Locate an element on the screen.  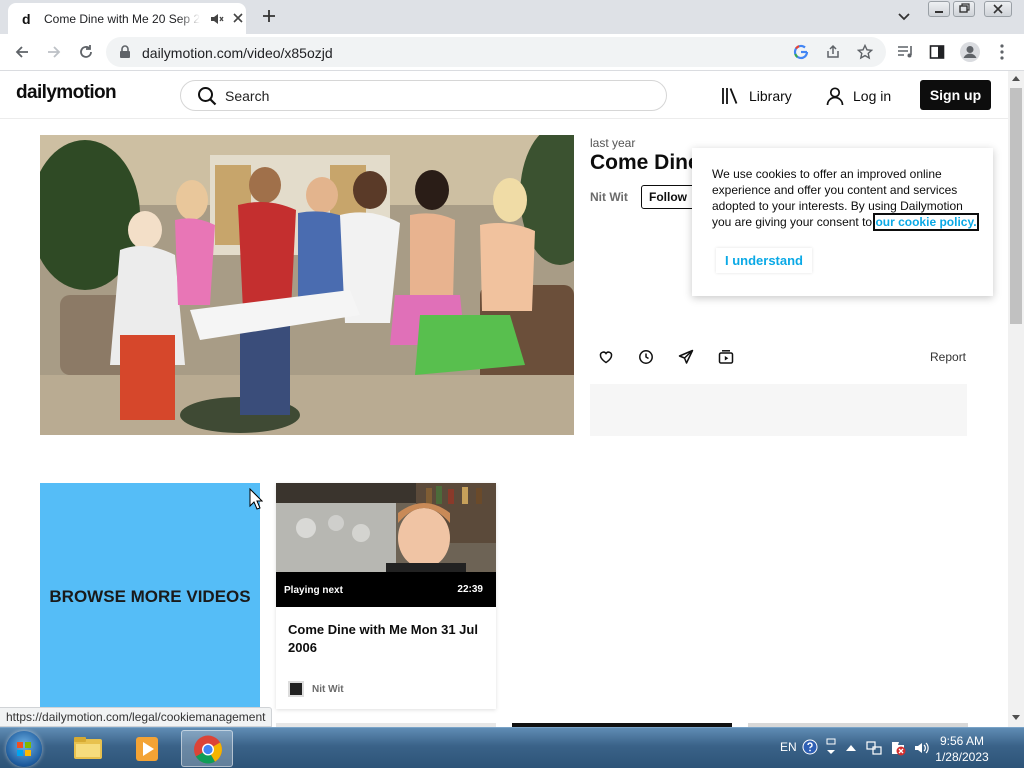
minimize-button is located at coordinates (939, 9).